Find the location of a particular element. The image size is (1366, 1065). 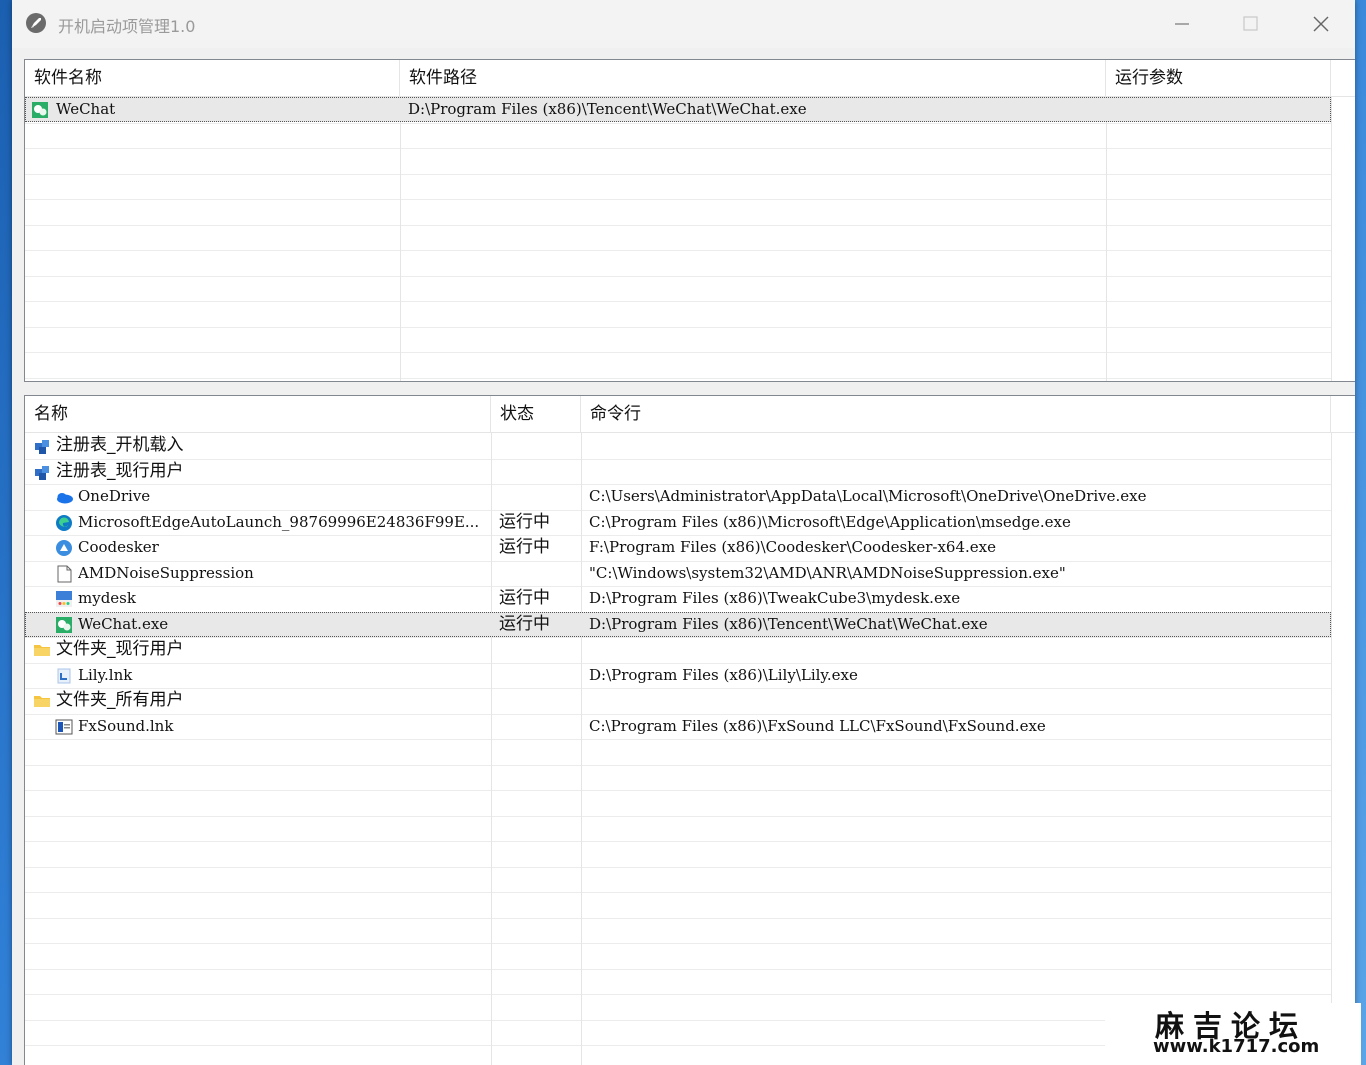

tree-row: 注册表_开机载入 is located at coordinates (678, 445).